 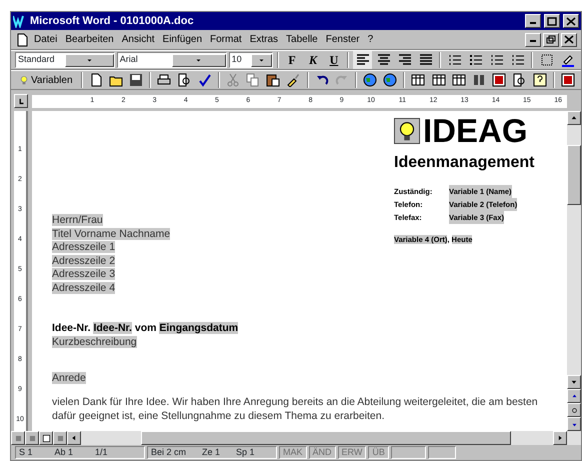 What do you see at coordinates (245, 452) in the screenshot?
I see `status-text: Sp 1` at bounding box center [245, 452].